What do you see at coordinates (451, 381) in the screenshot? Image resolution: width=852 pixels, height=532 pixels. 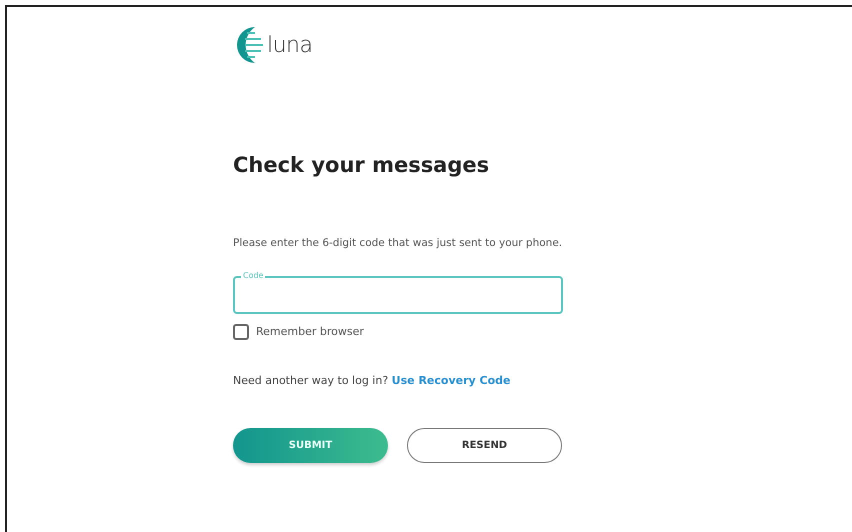 I see `recovery-code-link: Use Recovery Code` at bounding box center [451, 381].